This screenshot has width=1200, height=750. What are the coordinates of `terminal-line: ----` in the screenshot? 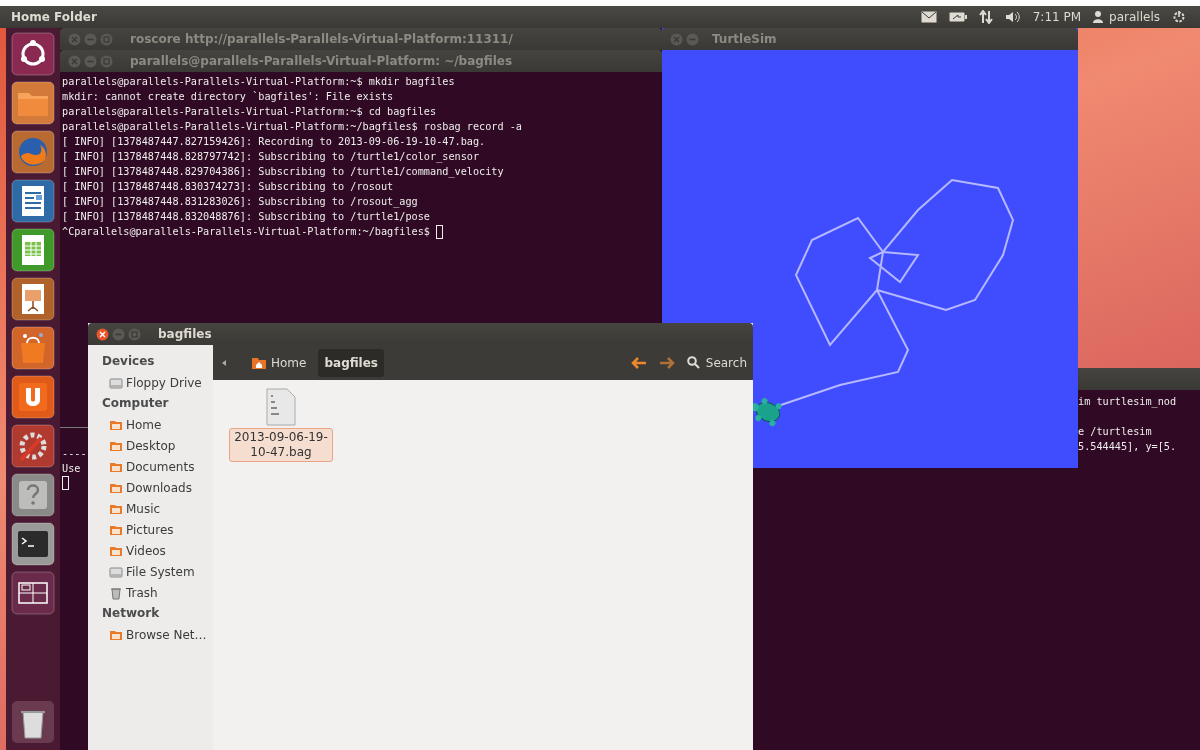 It's located at (74, 454).